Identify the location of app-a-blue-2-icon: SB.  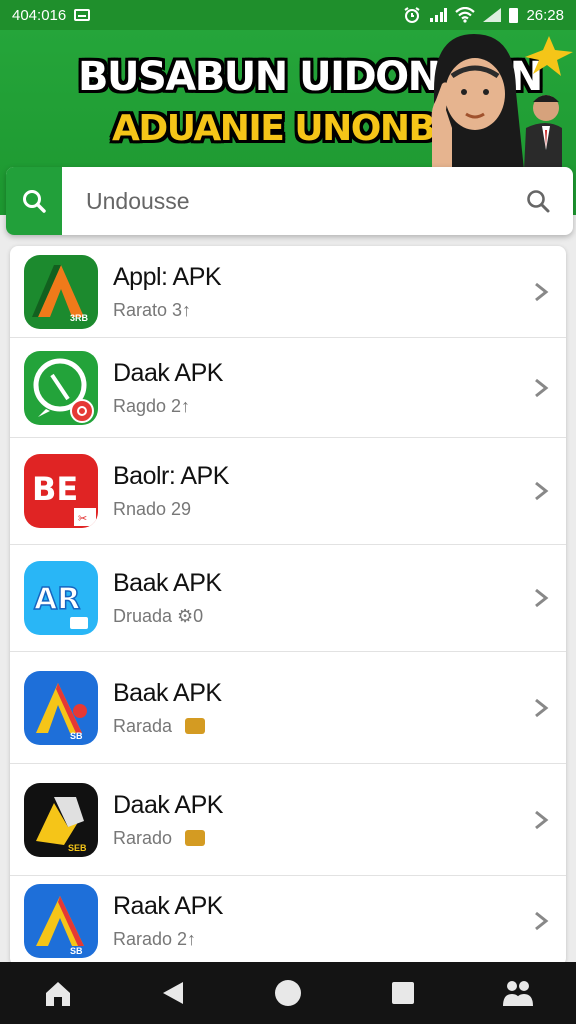
(61, 921).